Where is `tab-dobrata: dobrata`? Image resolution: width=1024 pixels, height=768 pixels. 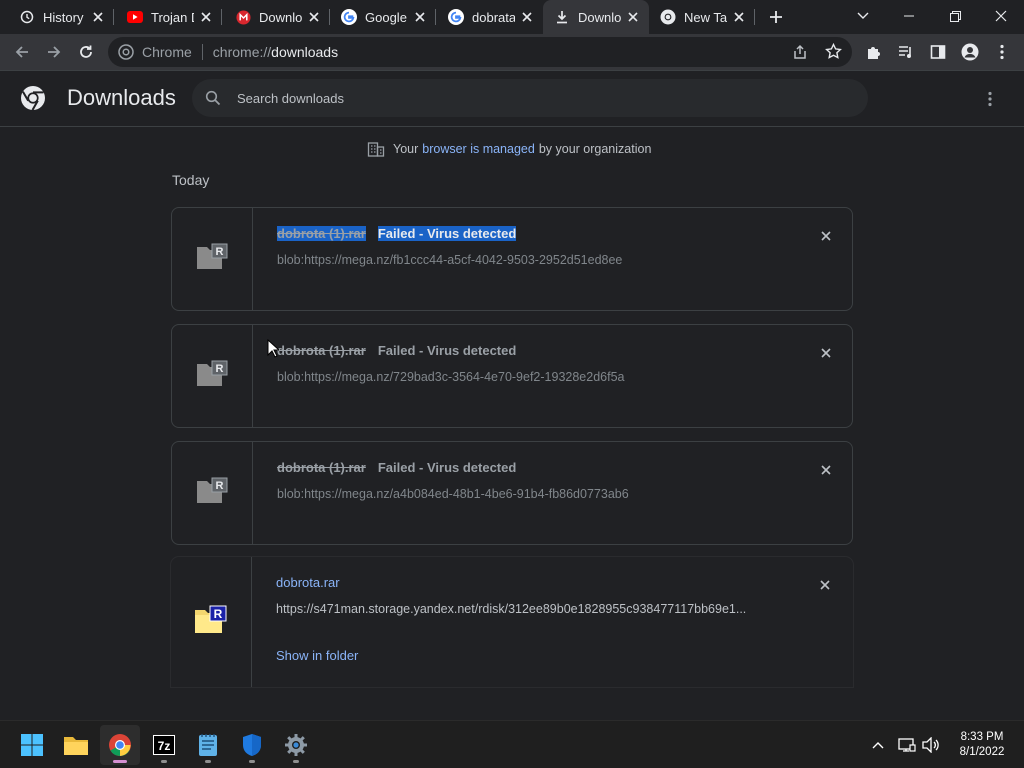 tab-dobrata: dobrata is located at coordinates (490, 17).